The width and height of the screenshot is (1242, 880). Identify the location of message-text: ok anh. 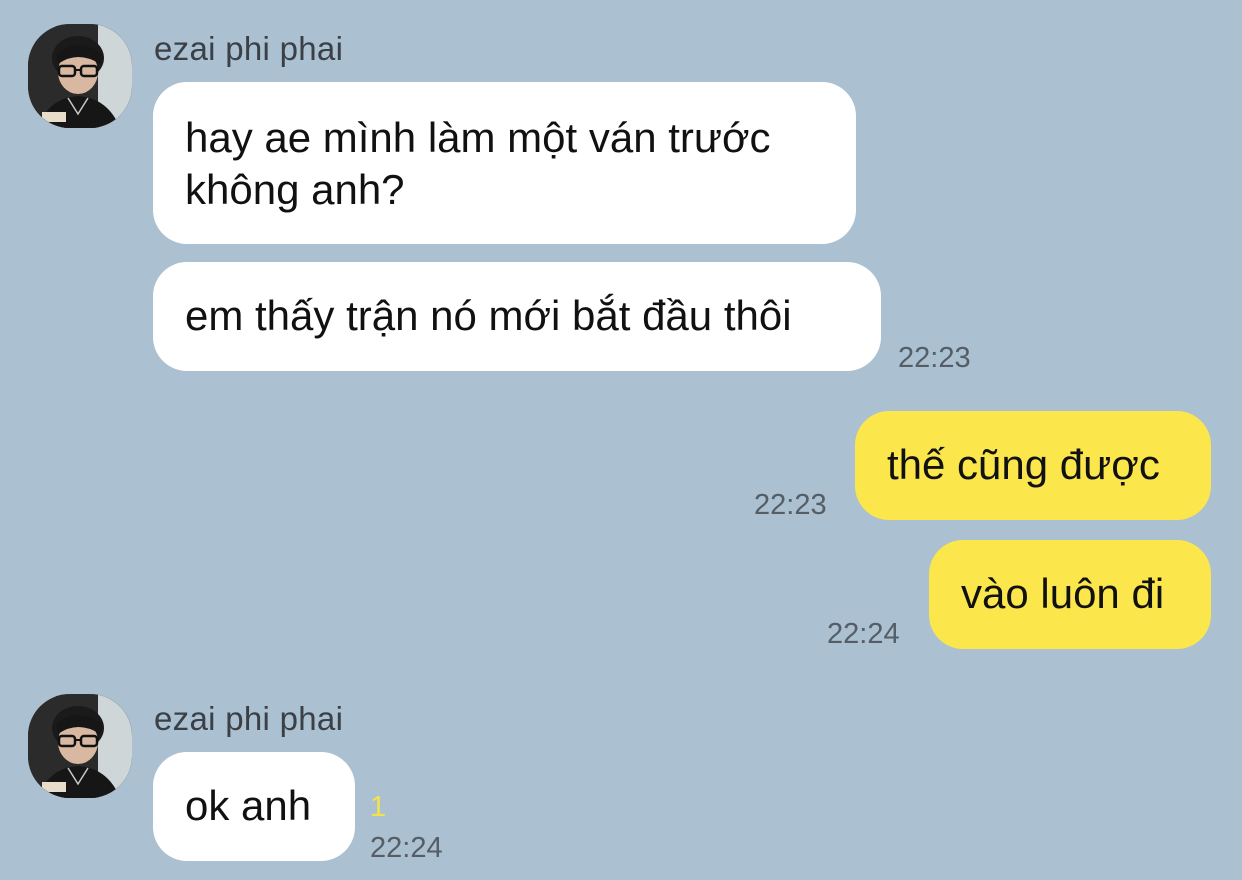
(248, 805).